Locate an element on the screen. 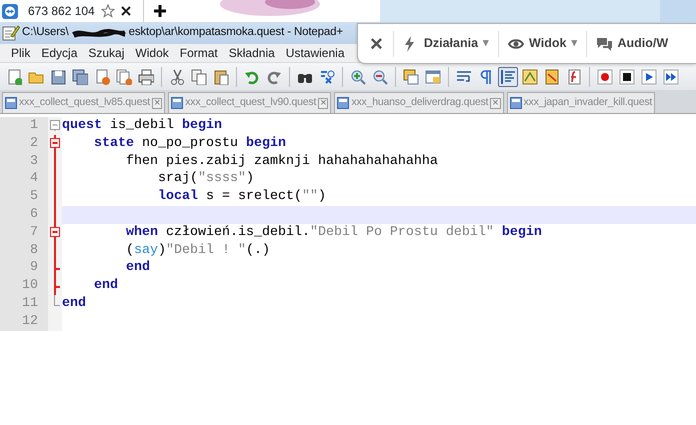 This screenshot has width=696, height=425. close-button: × is located at coordinates (375, 43).